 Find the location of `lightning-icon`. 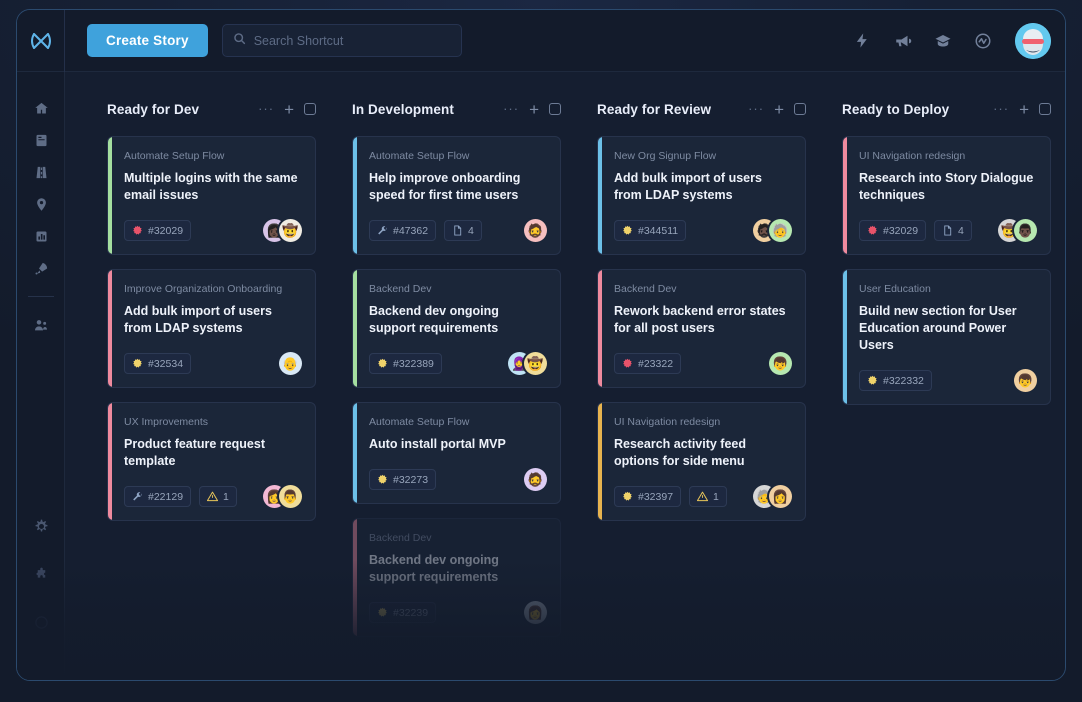

lightning-icon is located at coordinates (862, 40).